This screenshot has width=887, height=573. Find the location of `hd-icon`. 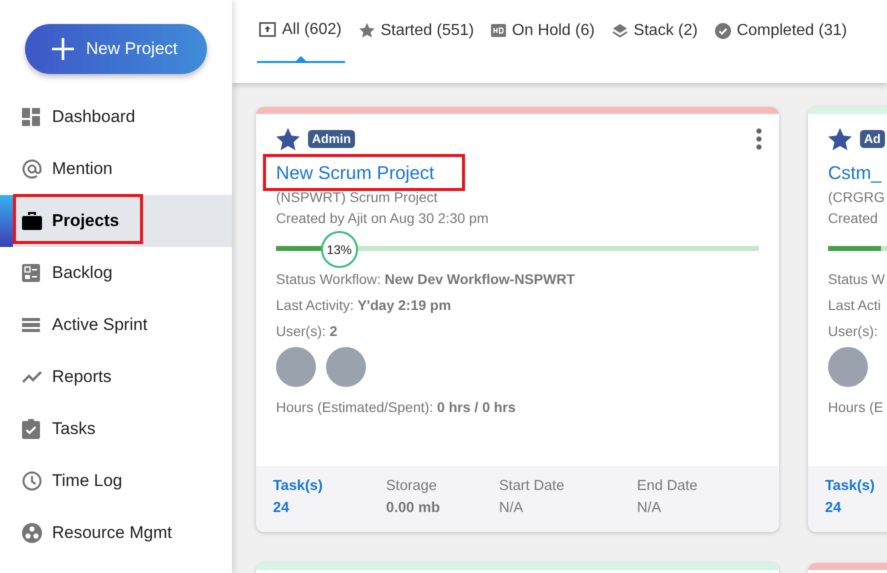

hd-icon is located at coordinates (498, 30).